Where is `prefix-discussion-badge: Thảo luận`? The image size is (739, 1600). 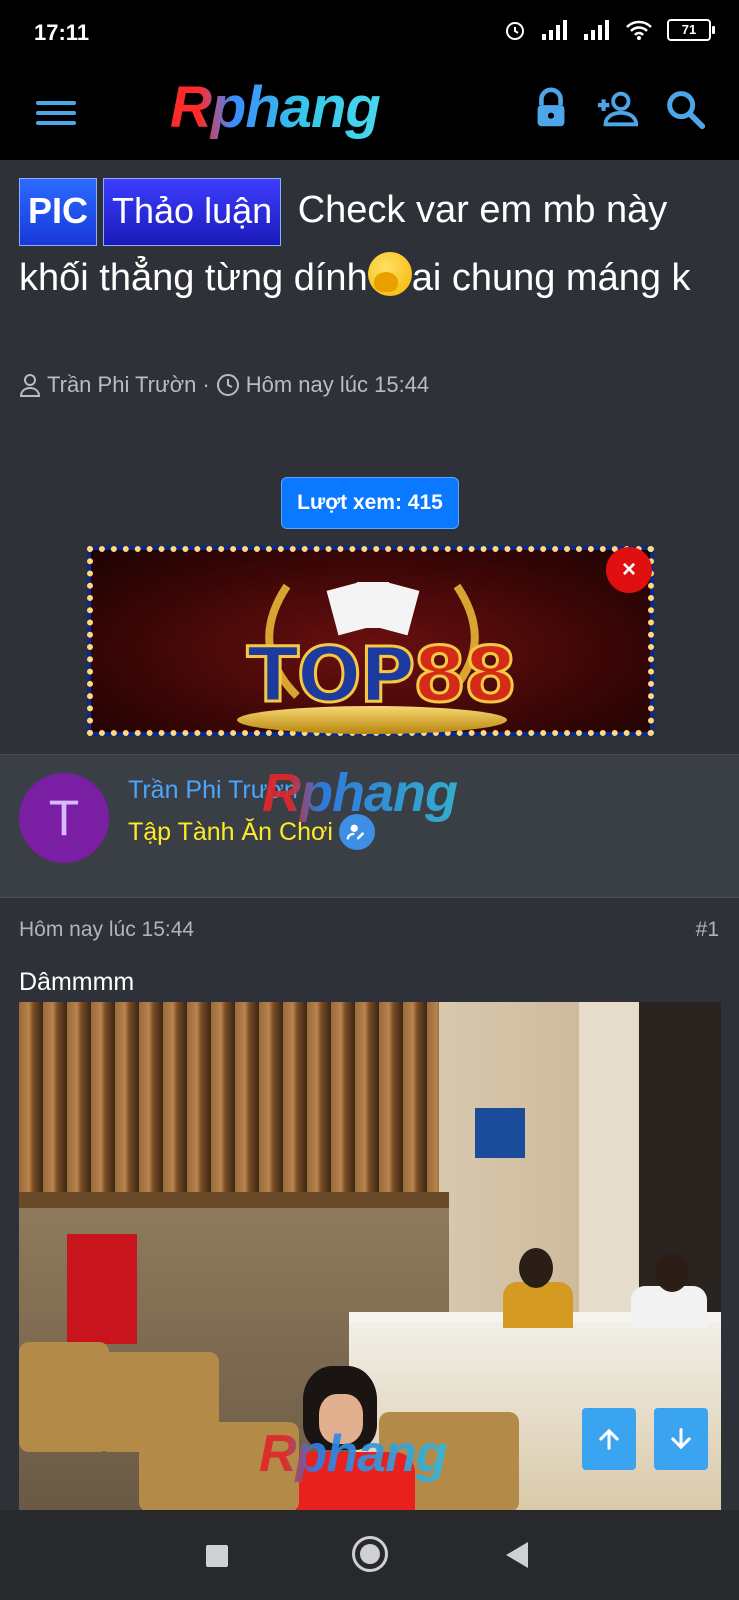 prefix-discussion-badge: Thảo luận is located at coordinates (192, 212).